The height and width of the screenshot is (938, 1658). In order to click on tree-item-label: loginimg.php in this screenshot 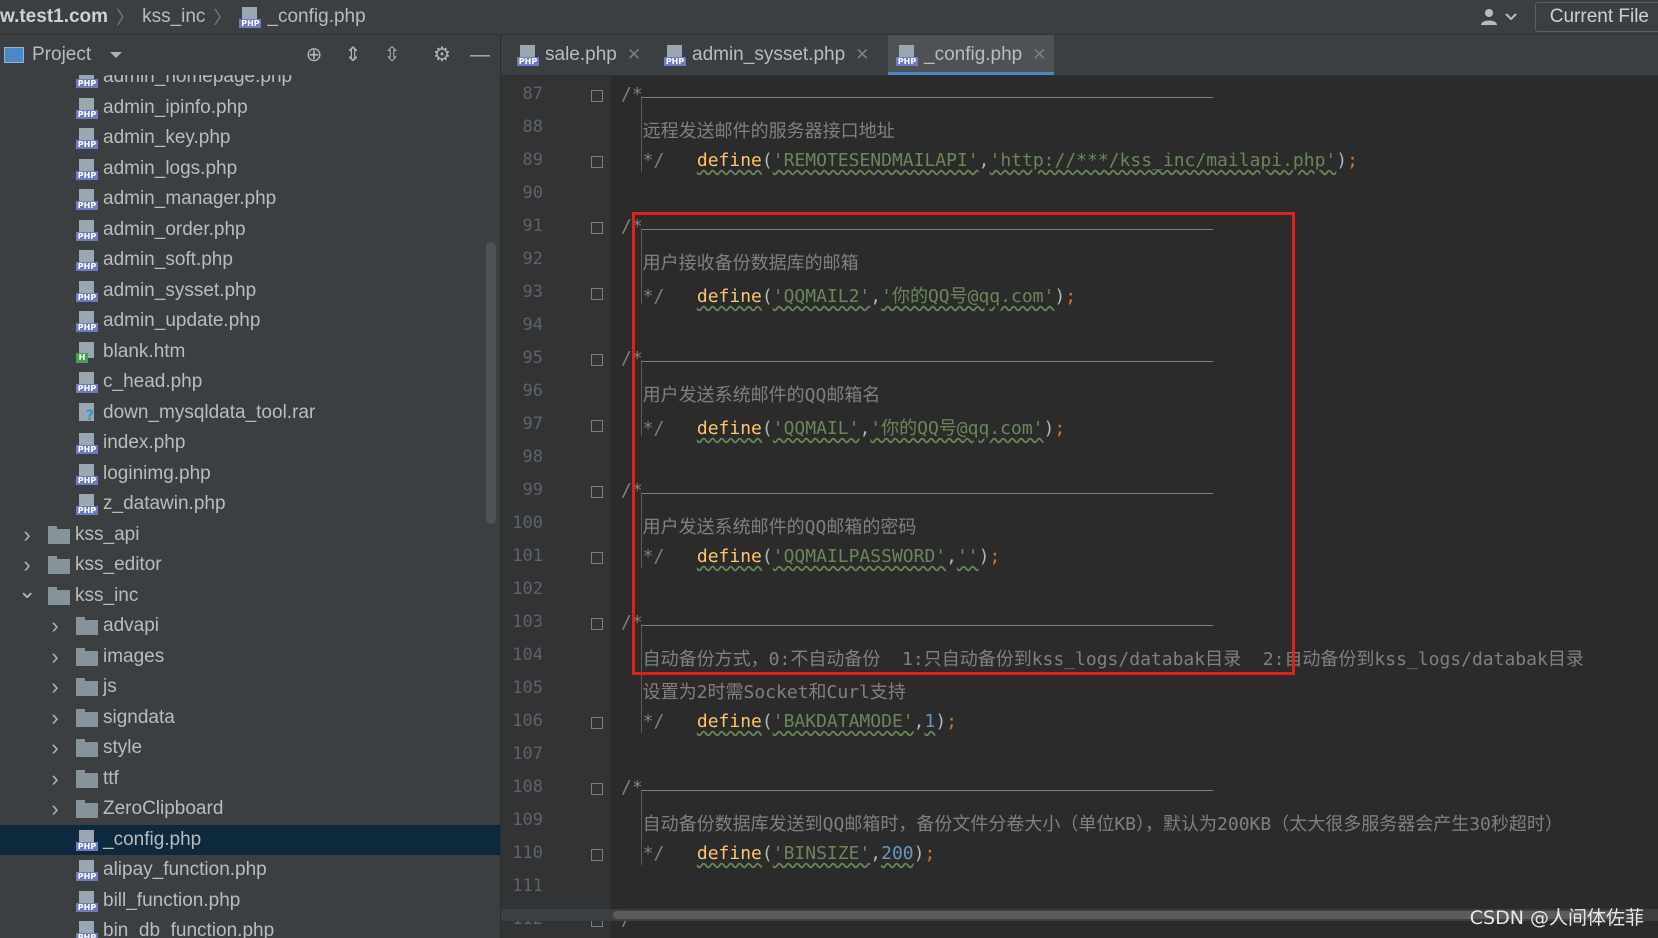, I will do `click(157, 473)`.